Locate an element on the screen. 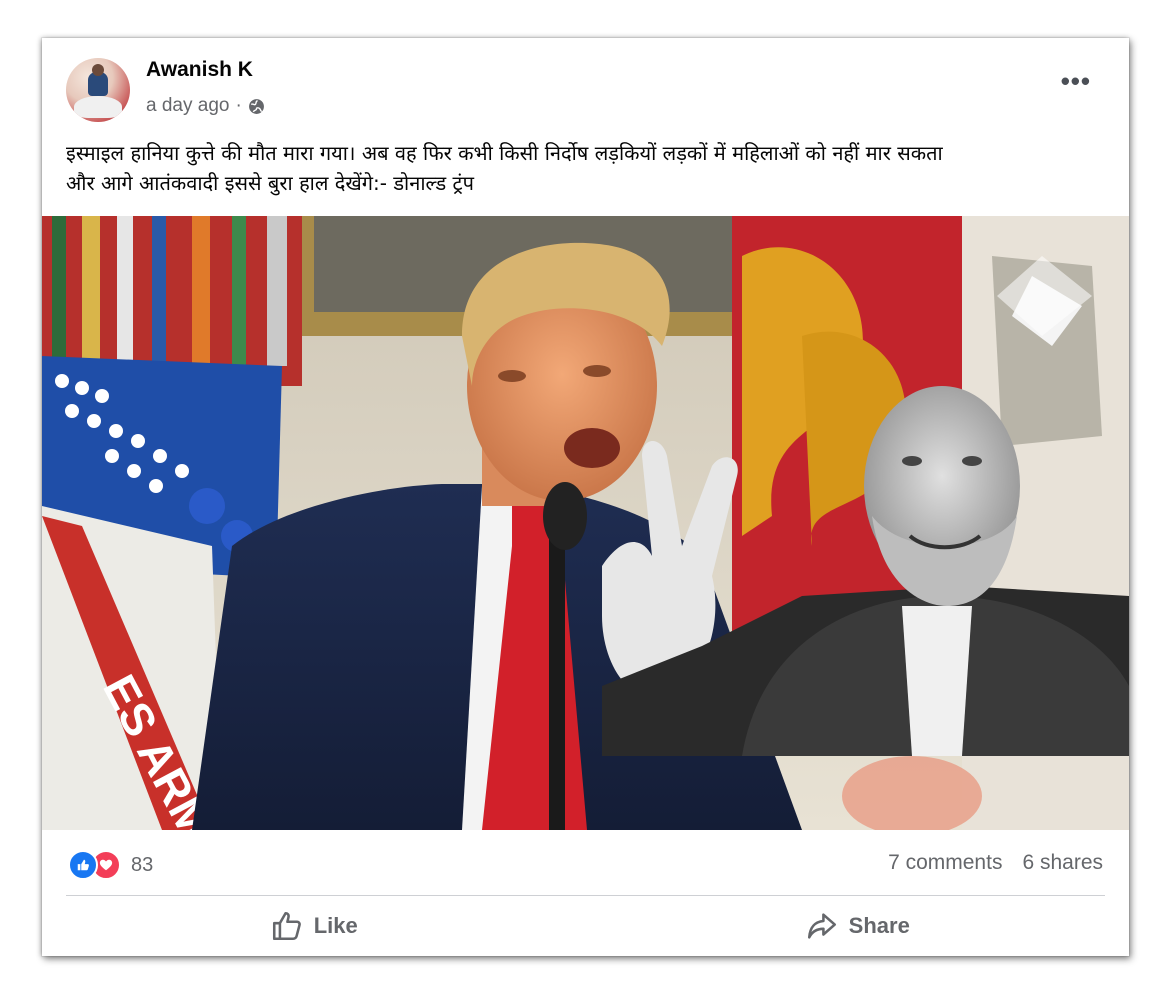 Image resolution: width=1171 pixels, height=1003 pixels. post-timestamp: a day ago is located at coordinates (187, 106).